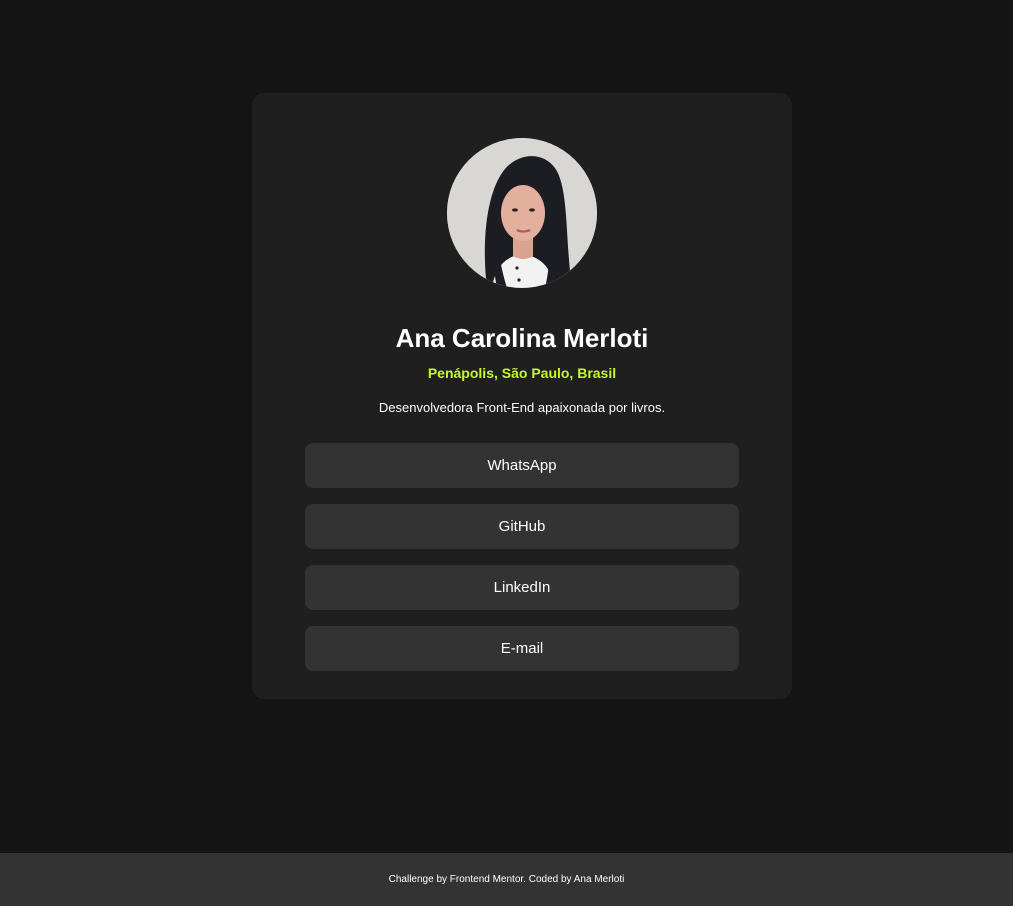 The height and width of the screenshot is (906, 1013). I want to click on avatar-photo, so click(522, 213).